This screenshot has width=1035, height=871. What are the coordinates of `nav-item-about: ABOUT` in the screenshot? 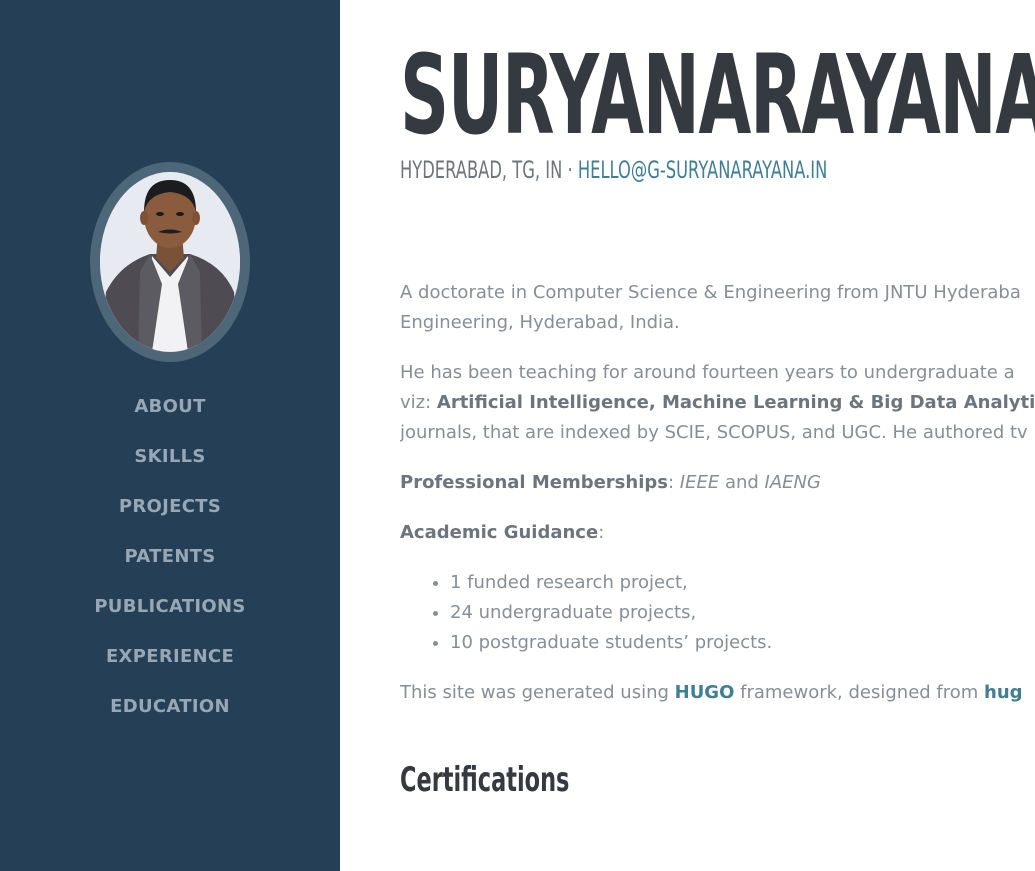 It's located at (170, 407).